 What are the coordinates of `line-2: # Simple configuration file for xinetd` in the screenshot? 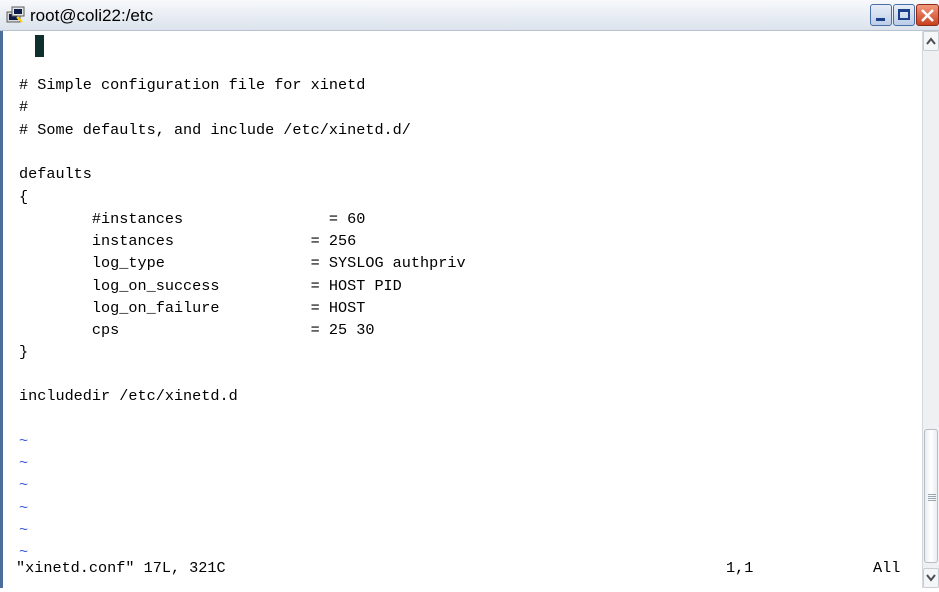 It's located at (192, 85).